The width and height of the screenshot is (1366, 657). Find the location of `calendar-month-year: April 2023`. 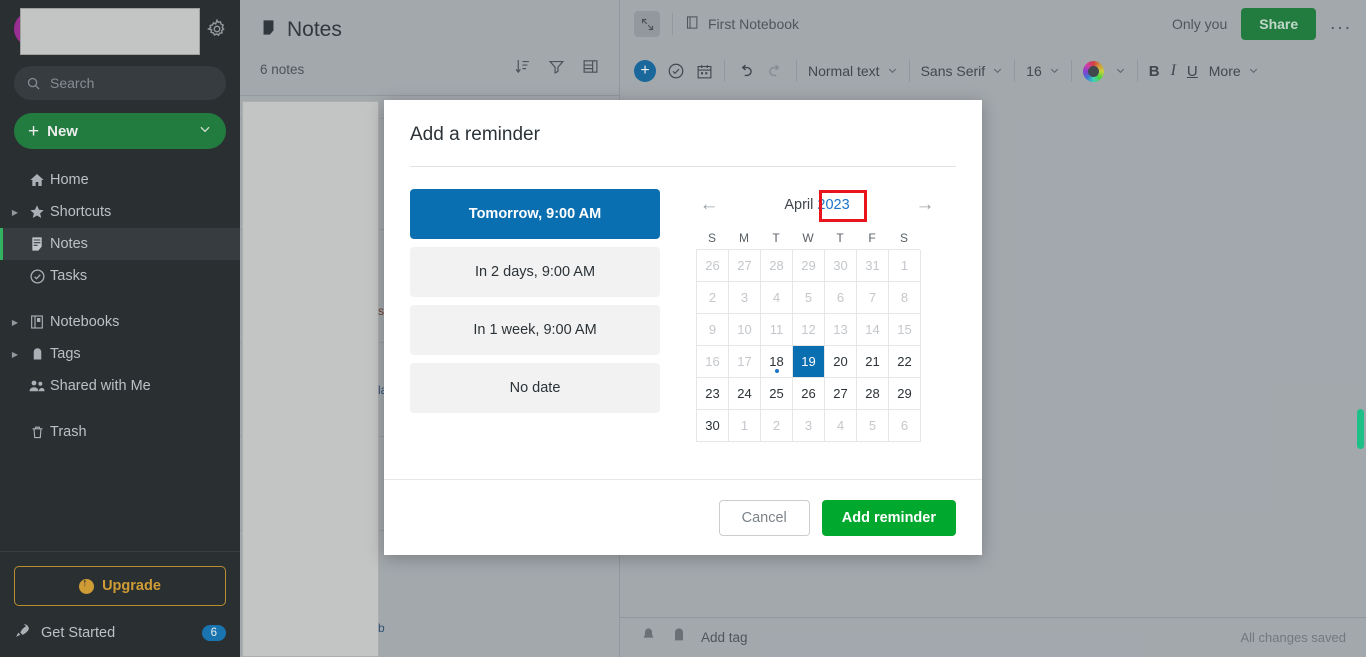

calendar-month-year: April 2023 is located at coordinates (817, 205).